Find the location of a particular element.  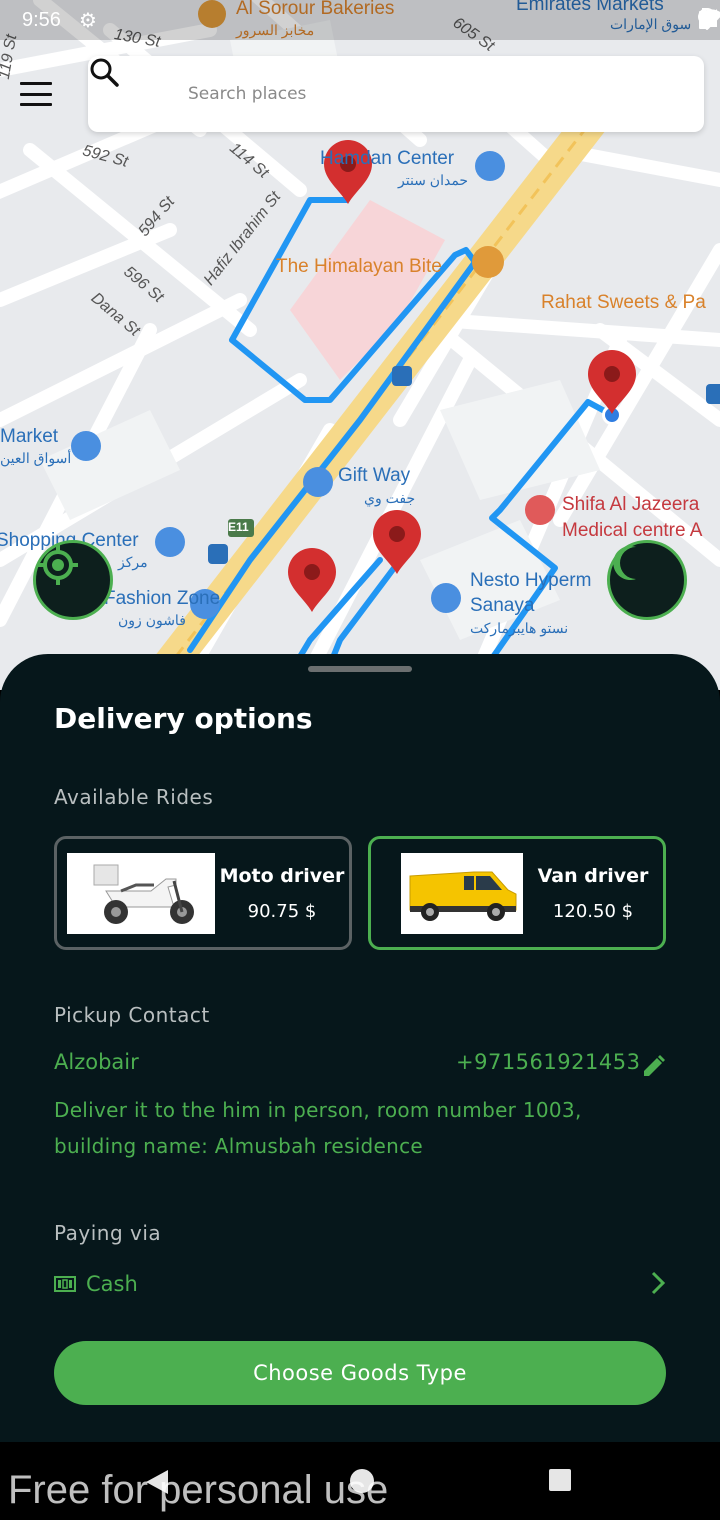

choose-goods-type-button: Choose Goods Type is located at coordinates (360, 1373).